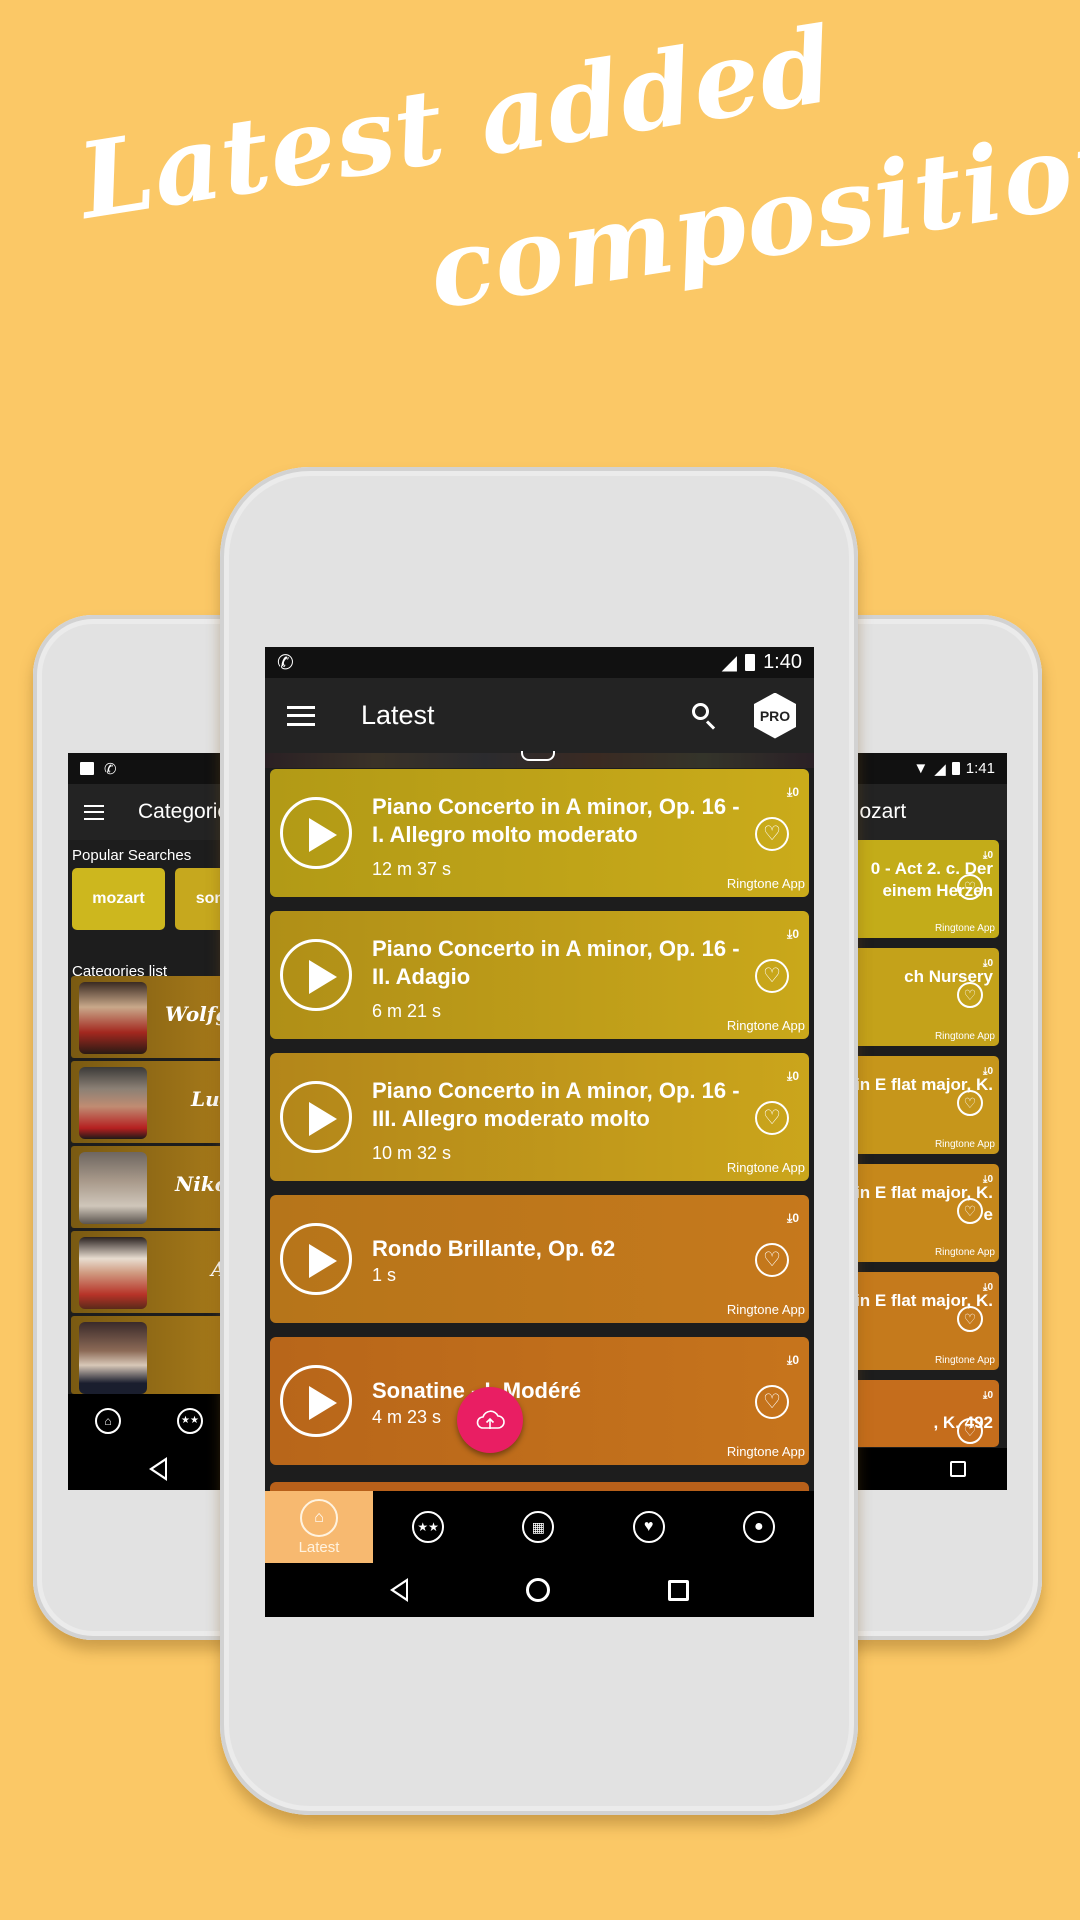  I want to click on nav-latest: ⌂ Latest, so click(319, 1527).